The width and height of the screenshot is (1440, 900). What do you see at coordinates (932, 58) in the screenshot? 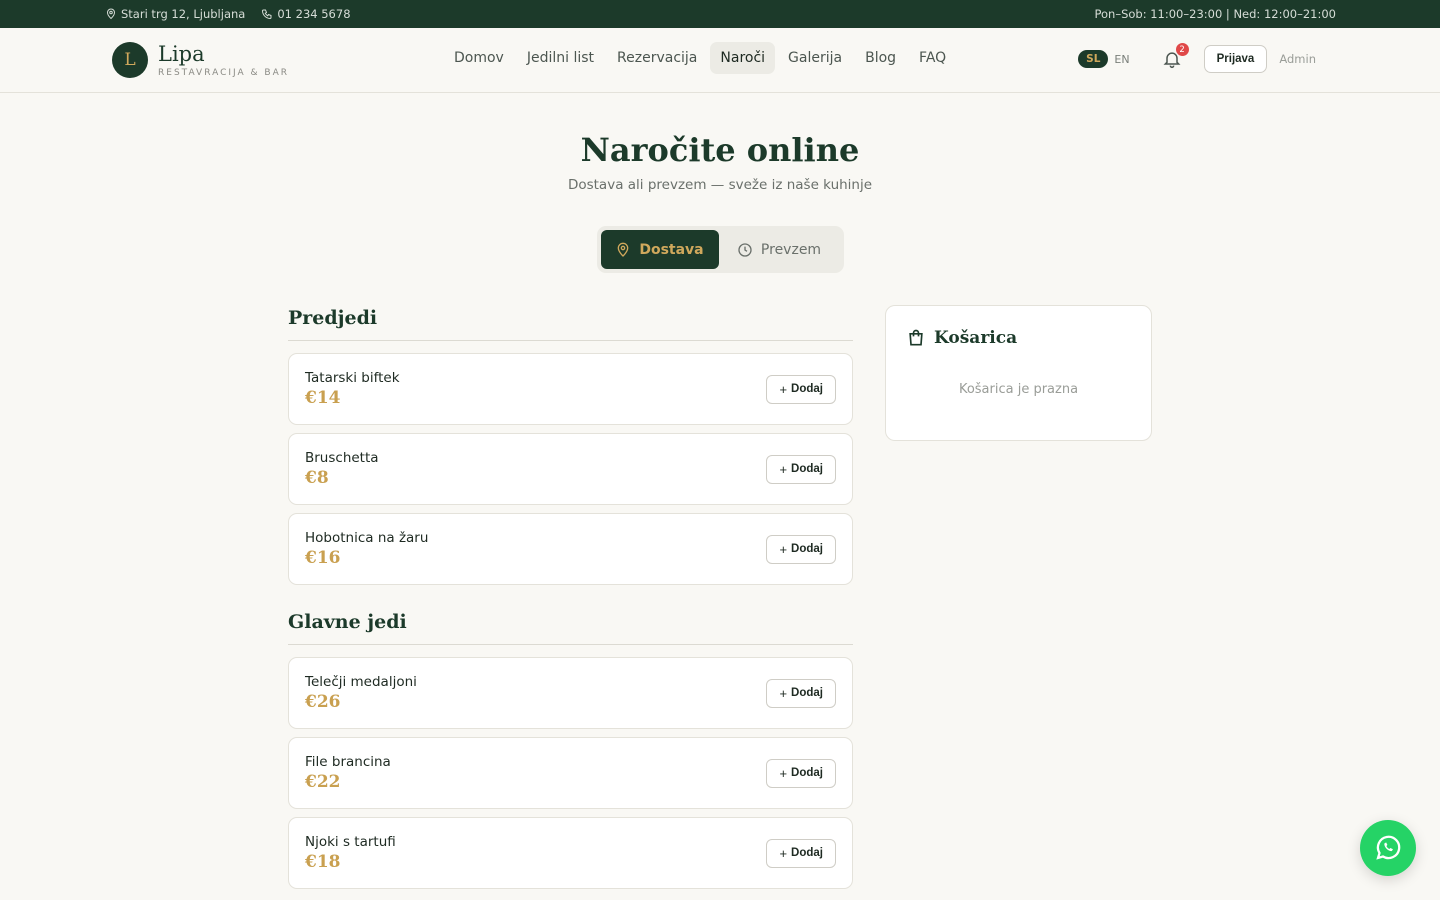
I see `nav-faq: FAQ` at bounding box center [932, 58].